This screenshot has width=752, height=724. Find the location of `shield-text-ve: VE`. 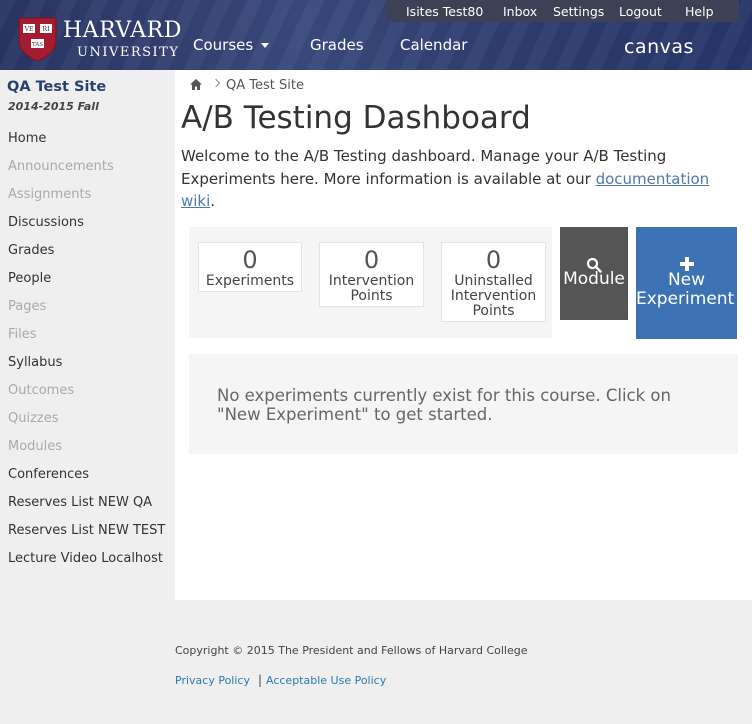

shield-text-ve: VE is located at coordinates (29, 29).